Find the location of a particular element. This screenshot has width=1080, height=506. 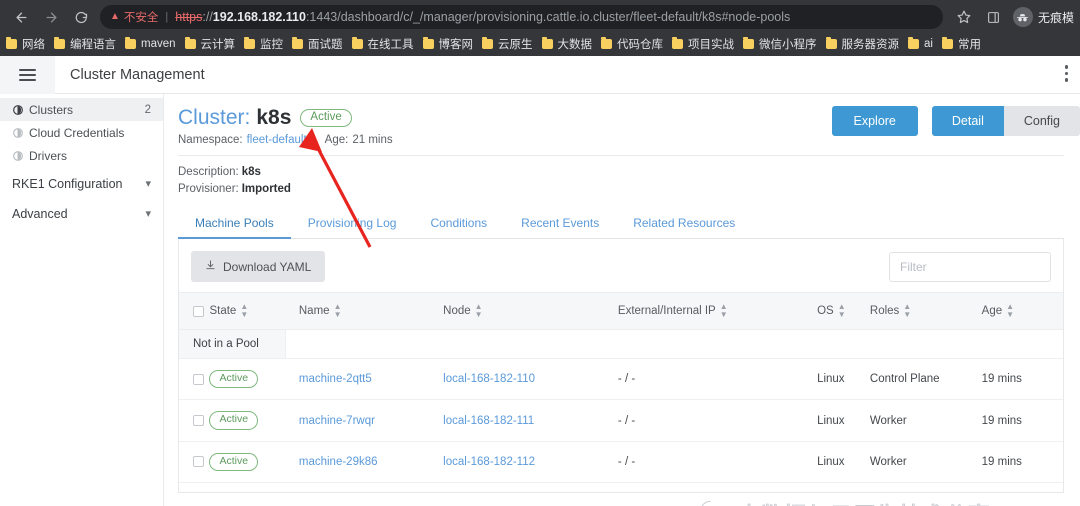

bookmark-item: 编程语言 is located at coordinates (85, 44).